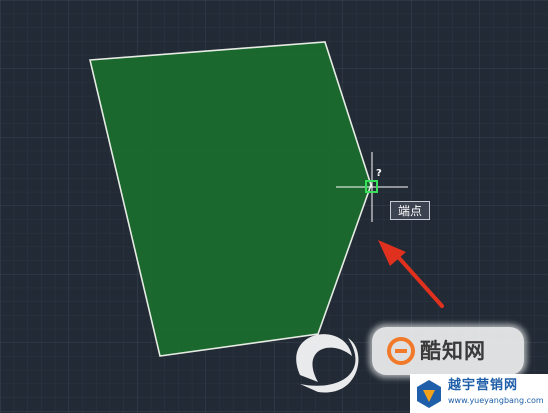 The height and width of the screenshot is (413, 548). I want to click on watermark-site-url: www.yueyangbang.com, so click(496, 400).